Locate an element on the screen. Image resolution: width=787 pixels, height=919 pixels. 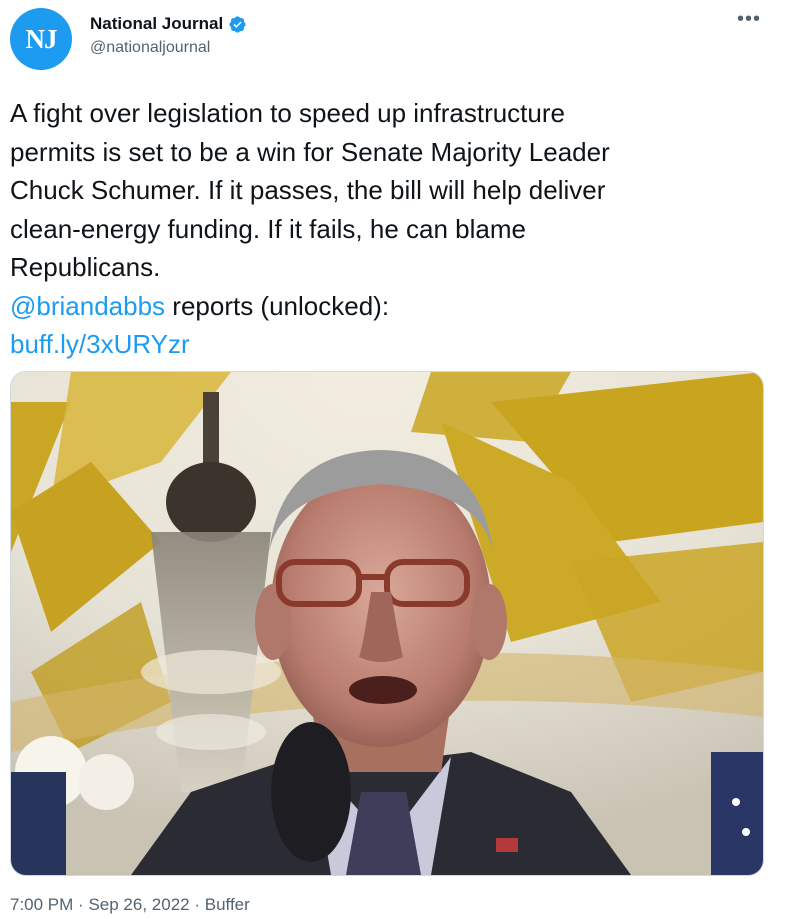
avatar: NJ is located at coordinates (41, 39).